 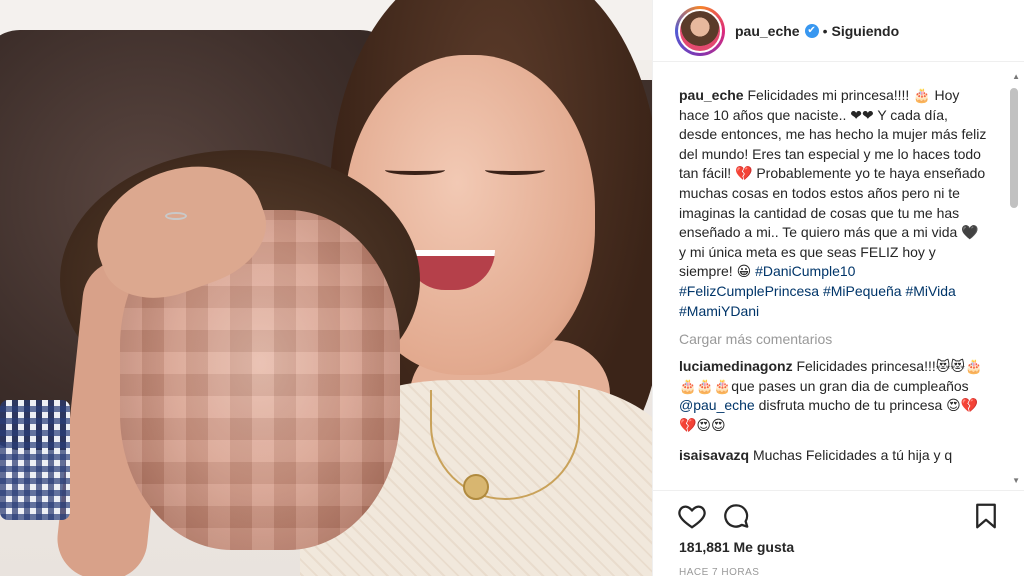 I want to click on avatar-image, so click(x=700, y=30).